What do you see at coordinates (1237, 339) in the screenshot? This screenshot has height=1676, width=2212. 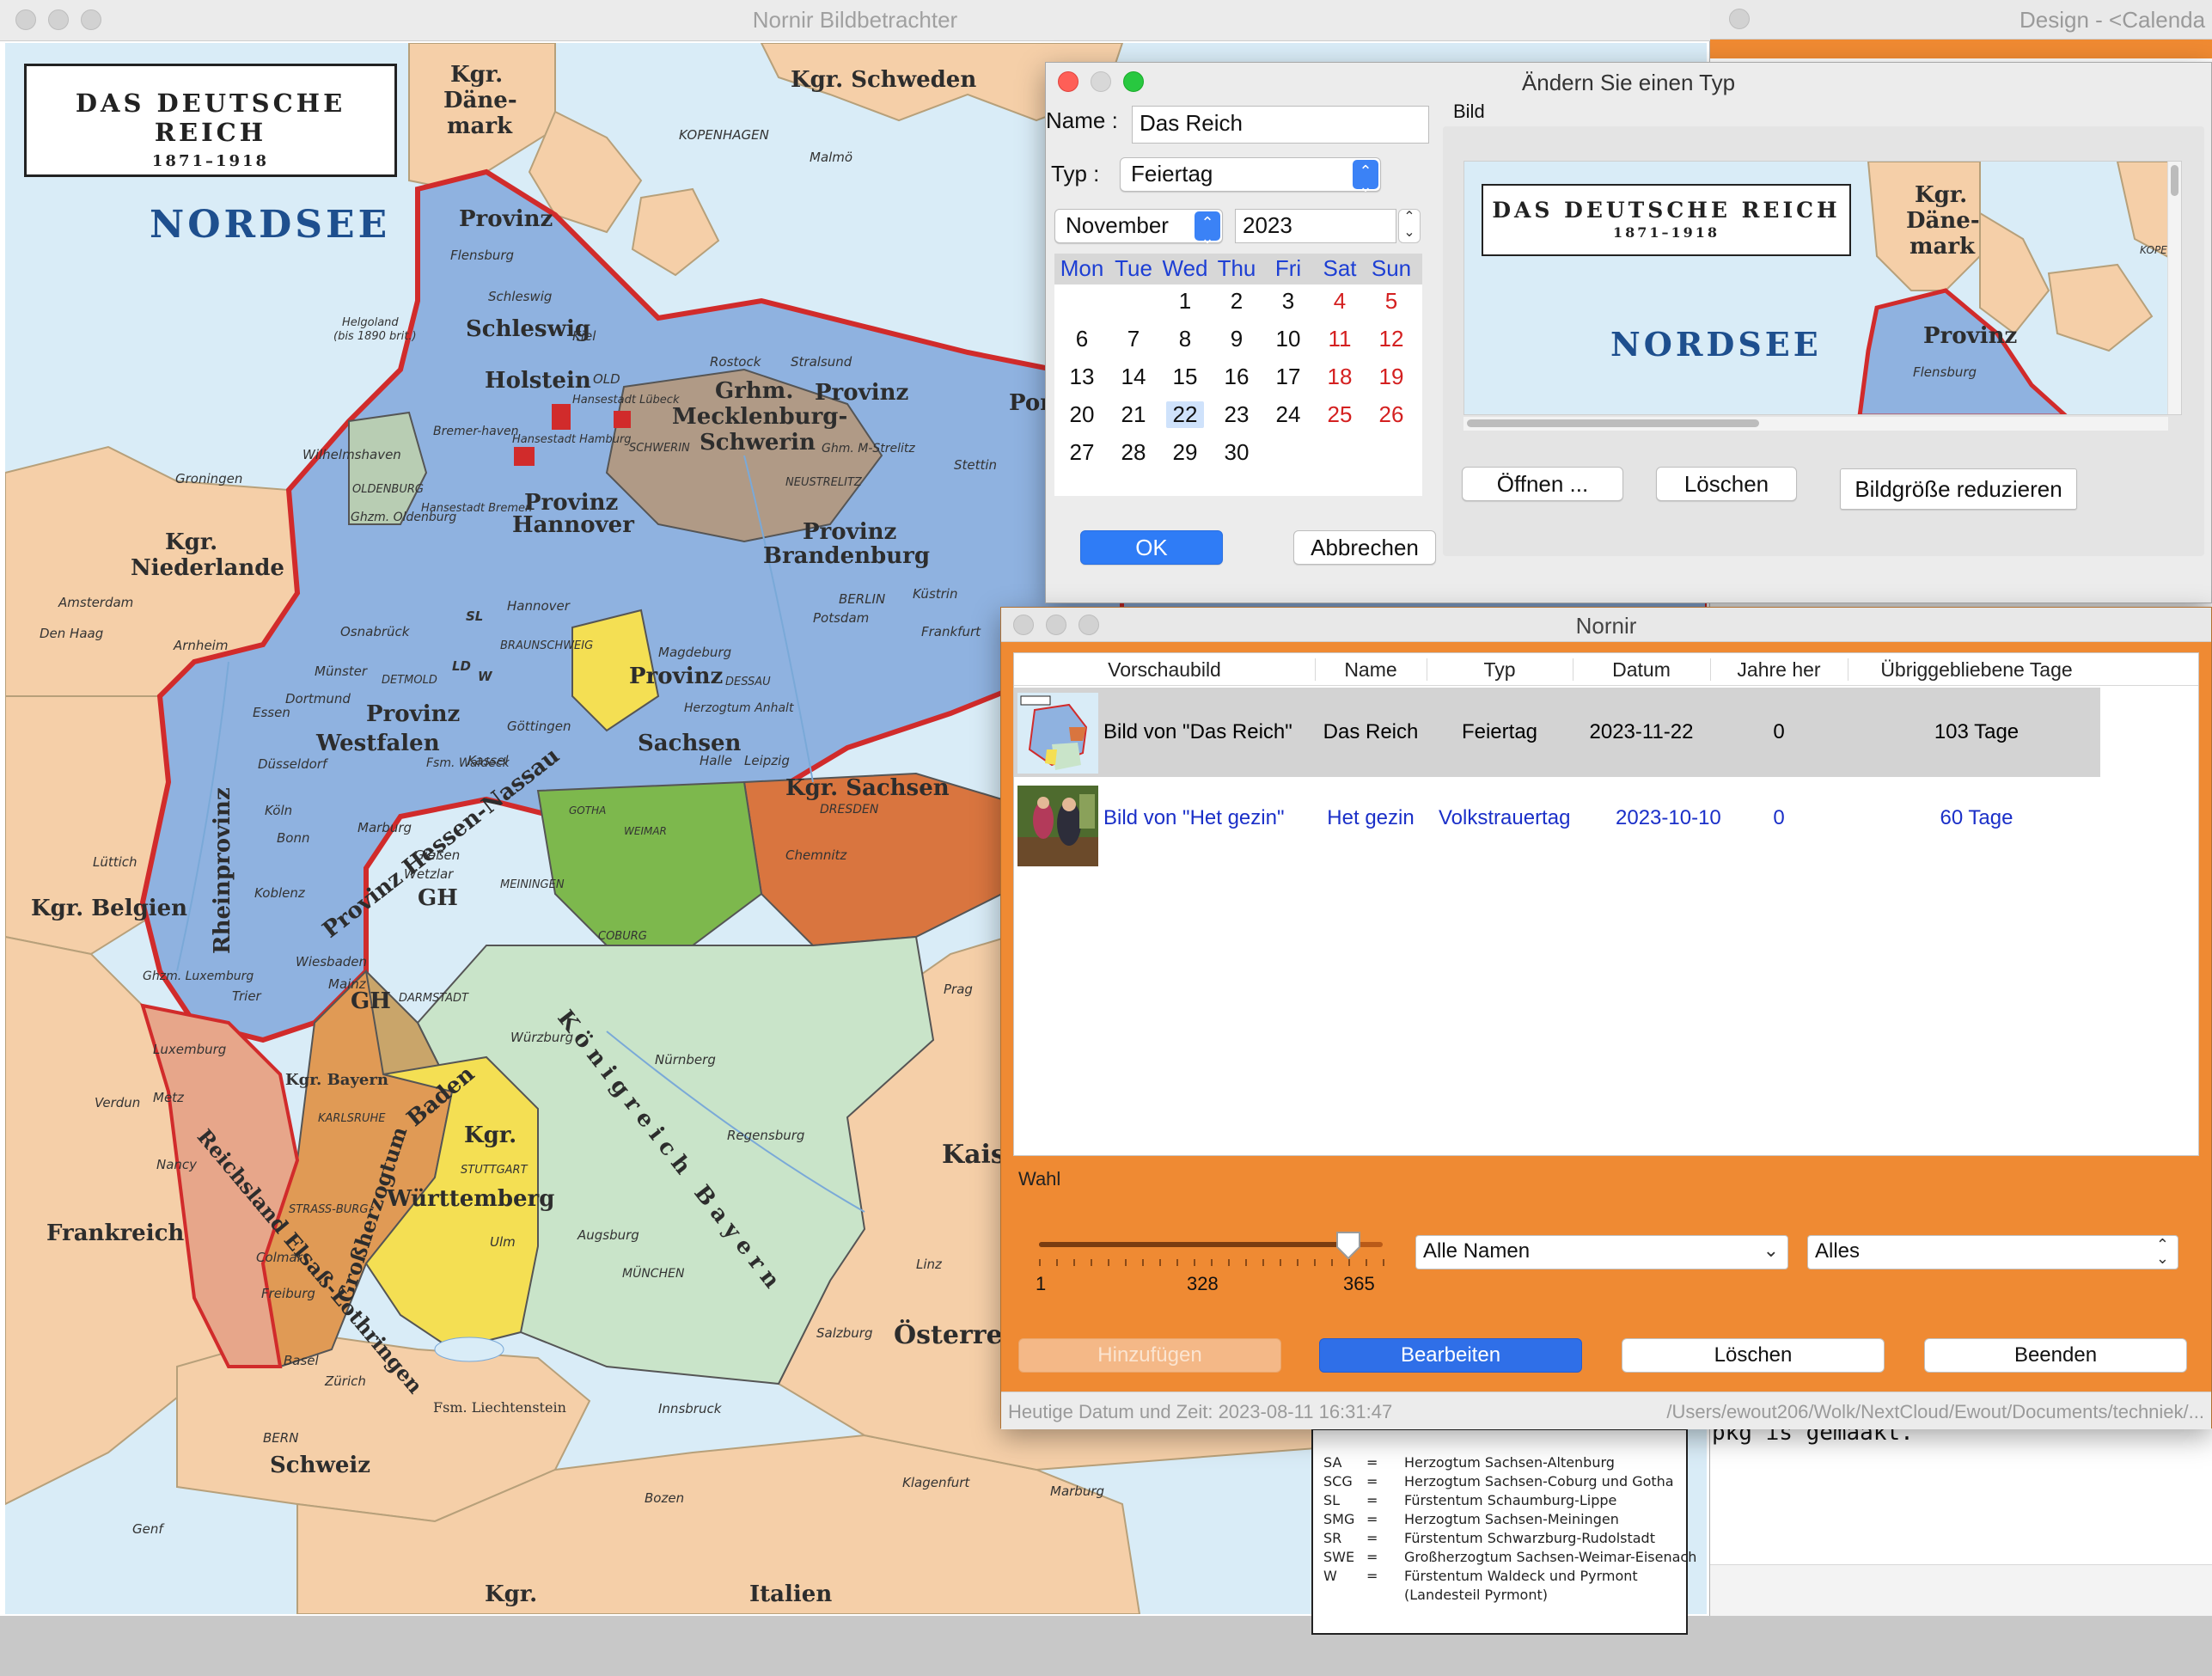 I see `calendar-day: 9` at bounding box center [1237, 339].